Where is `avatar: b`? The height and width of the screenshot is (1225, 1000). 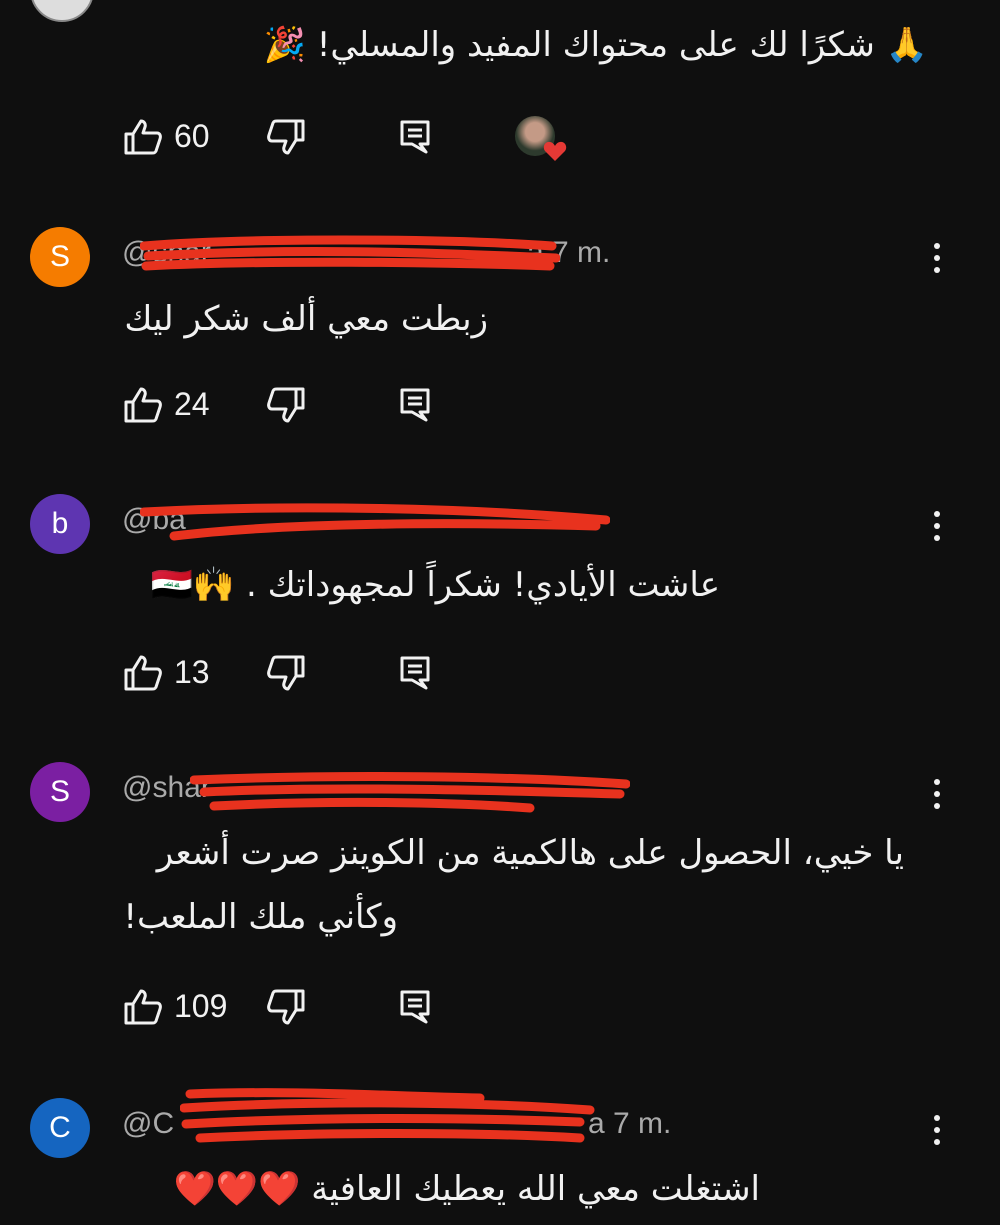 avatar: b is located at coordinates (60, 524).